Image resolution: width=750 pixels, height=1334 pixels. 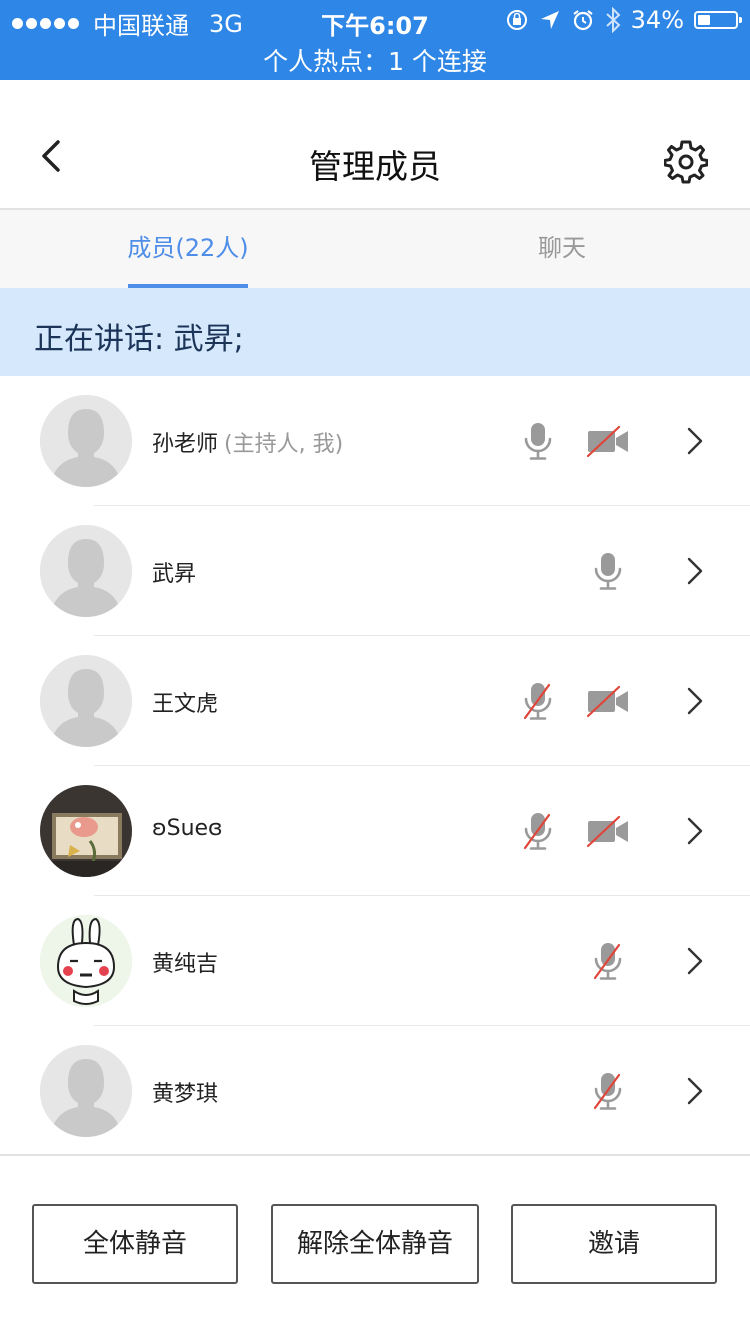 What do you see at coordinates (375, 332) in the screenshot?
I see `speaking-banner: 正在讲话: 武昇;` at bounding box center [375, 332].